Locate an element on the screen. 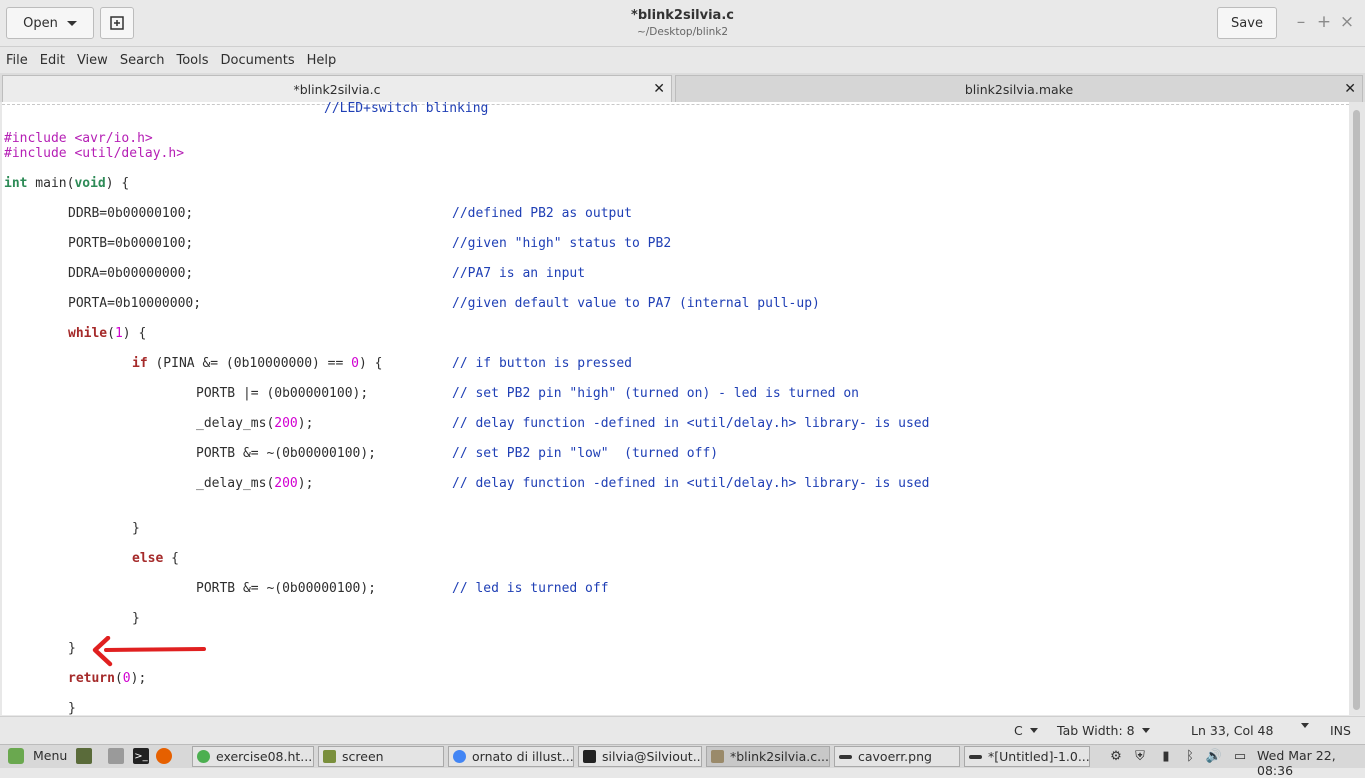 This screenshot has width=1365, height=778. code-line: PORTA=0b10000000; is located at coordinates (135, 303).